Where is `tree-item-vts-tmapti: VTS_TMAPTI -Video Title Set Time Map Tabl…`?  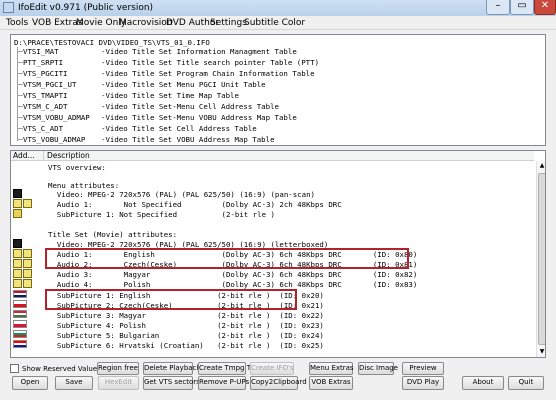
tree-item-vts-tmapti: VTS_TMAPTI -Video Title Set Time Map Tabl… is located at coordinates (131, 95).